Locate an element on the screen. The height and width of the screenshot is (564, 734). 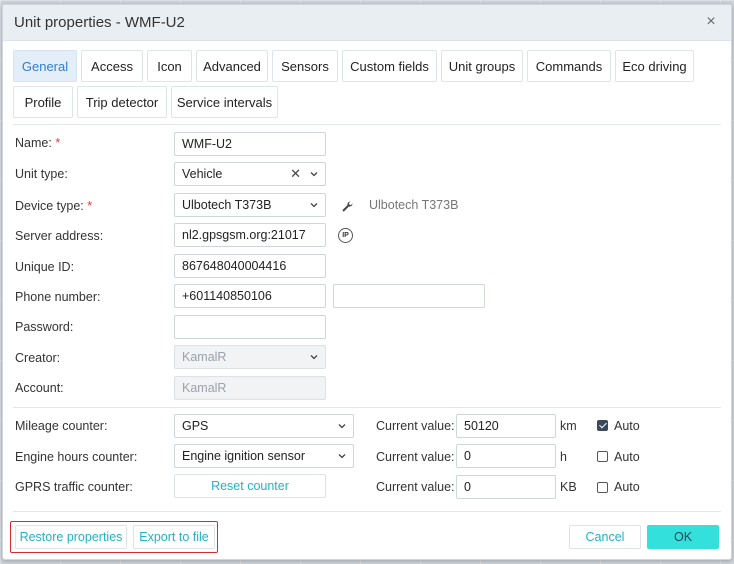
footer-divider is located at coordinates (367, 511).